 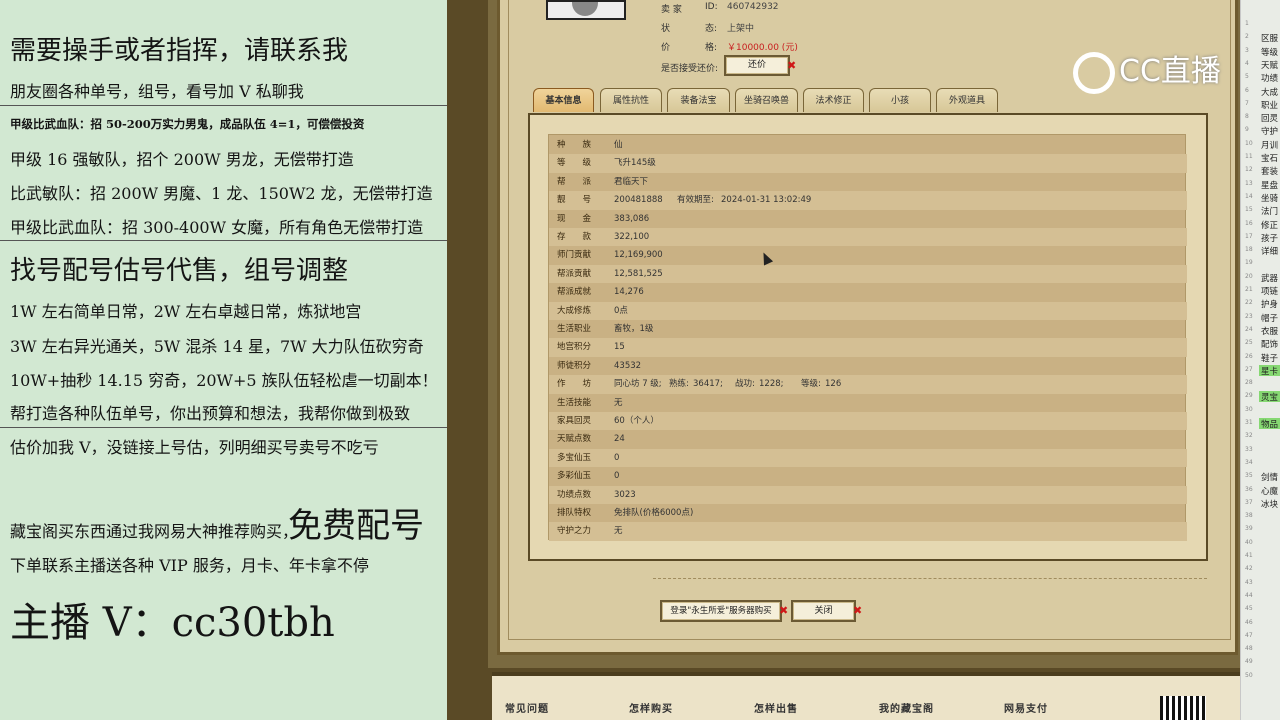 What do you see at coordinates (1269, 118) in the screenshot?
I see `strip-item: 回灵` at bounding box center [1269, 118].